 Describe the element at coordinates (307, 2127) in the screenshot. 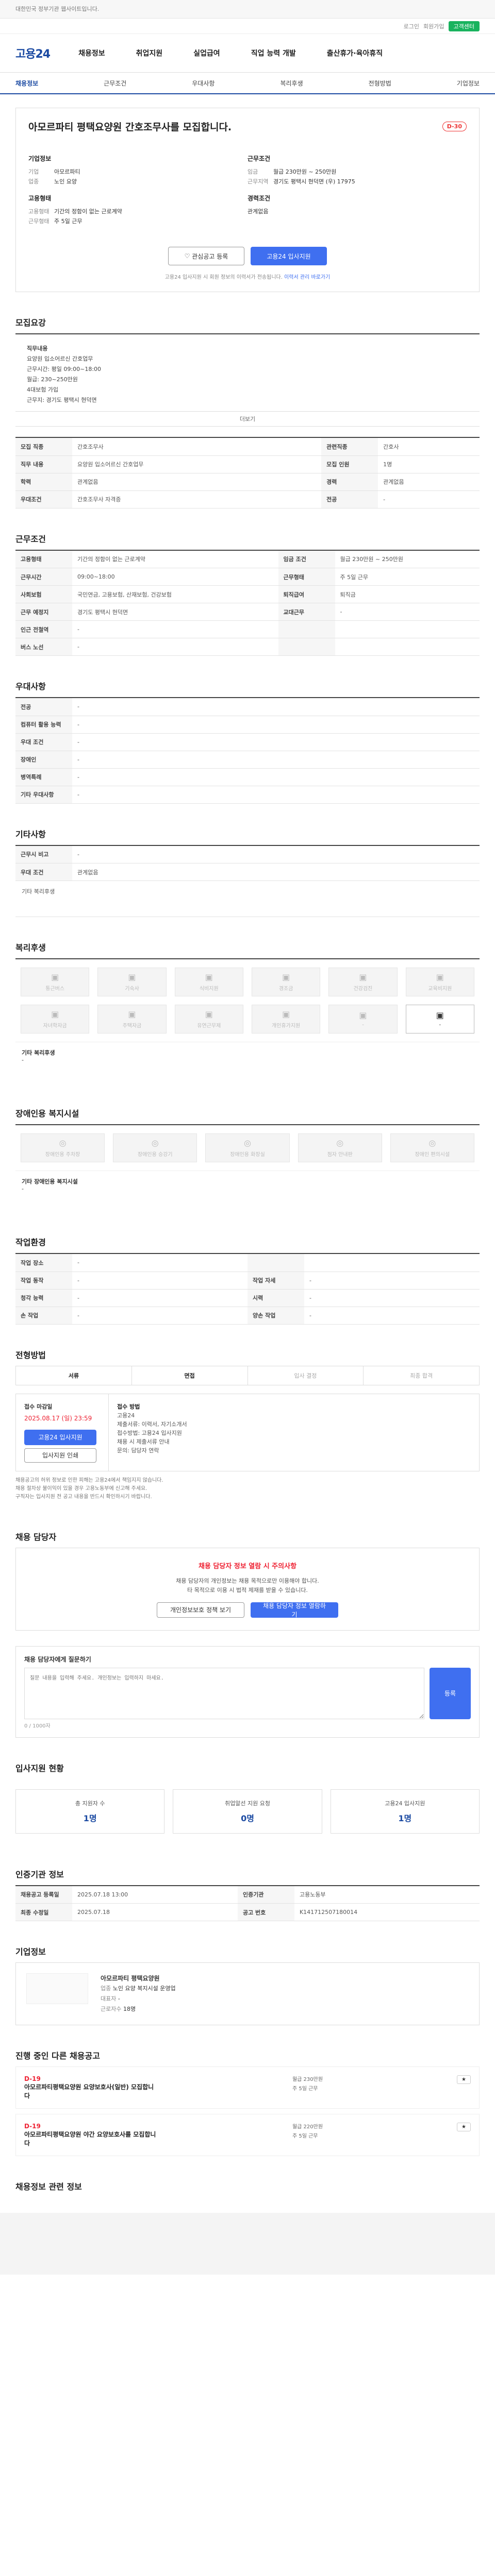

I see `related-meta-line: 월급 220만원` at that location.